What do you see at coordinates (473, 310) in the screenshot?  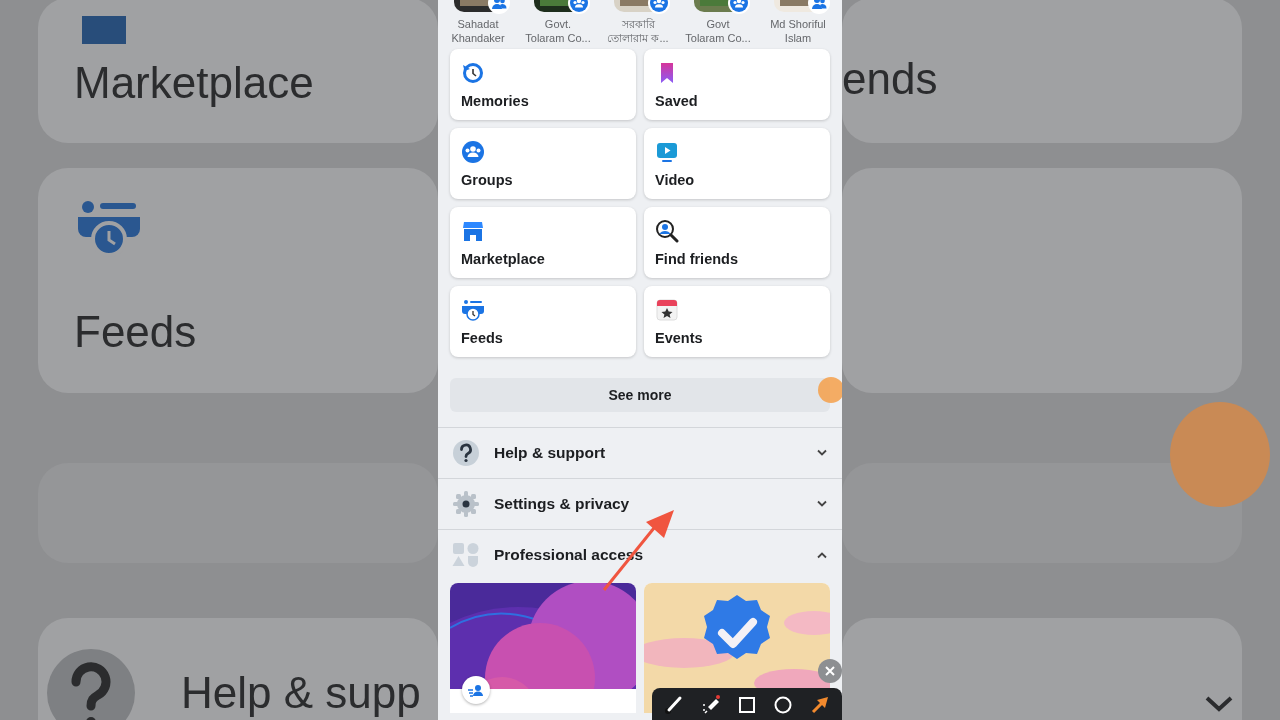 I see `feeds-icon` at bounding box center [473, 310].